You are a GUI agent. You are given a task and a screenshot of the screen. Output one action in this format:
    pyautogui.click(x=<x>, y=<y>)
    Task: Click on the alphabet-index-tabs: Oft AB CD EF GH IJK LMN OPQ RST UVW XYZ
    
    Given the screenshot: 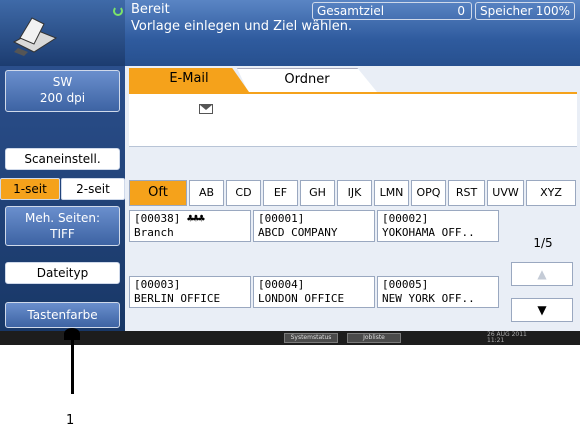 What is the action you would take?
    pyautogui.click(x=354, y=193)
    